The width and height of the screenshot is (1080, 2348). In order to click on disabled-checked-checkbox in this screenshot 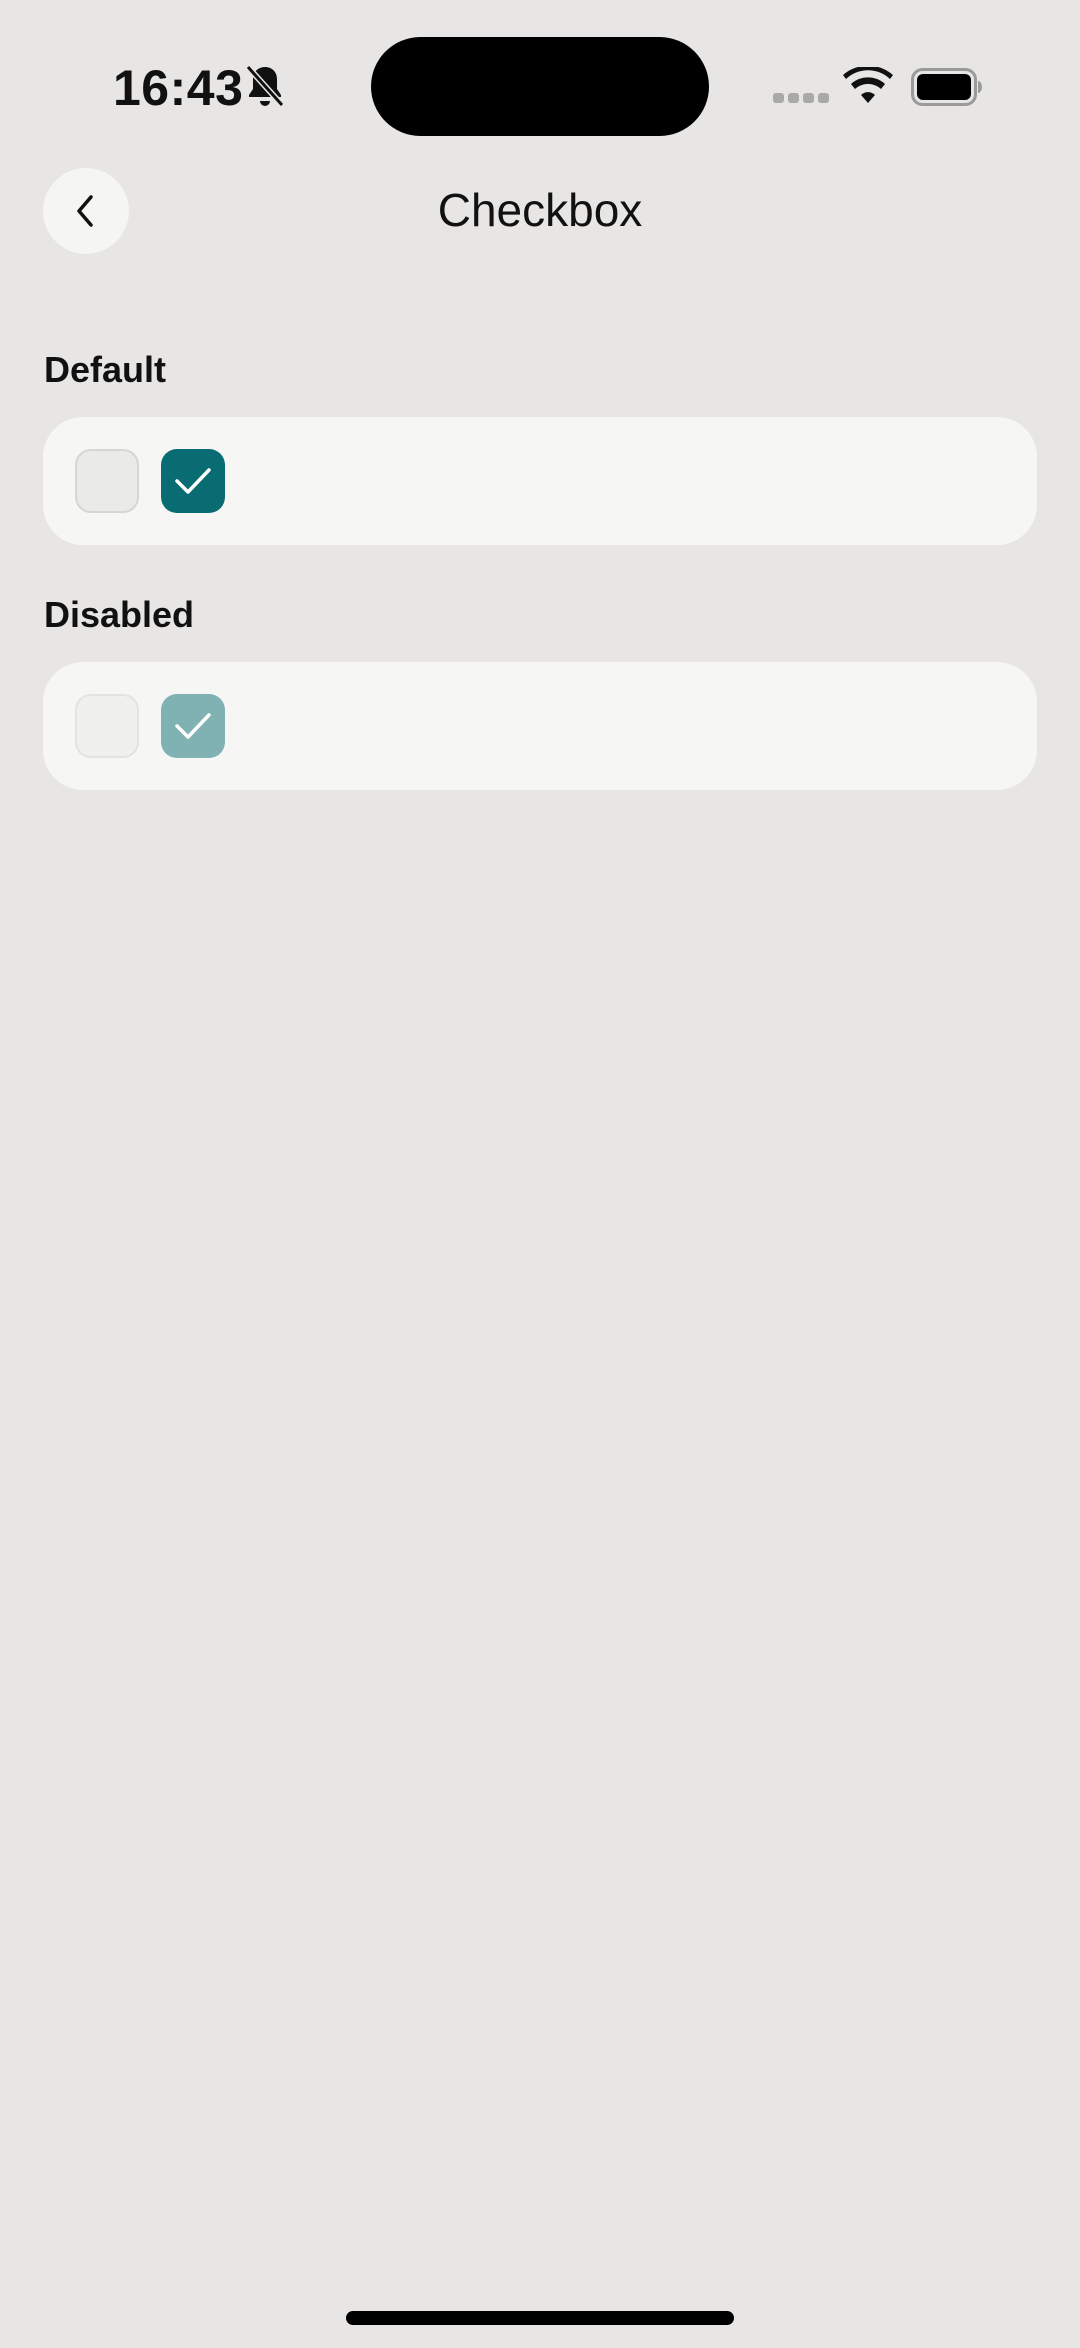, I will do `click(193, 726)`.